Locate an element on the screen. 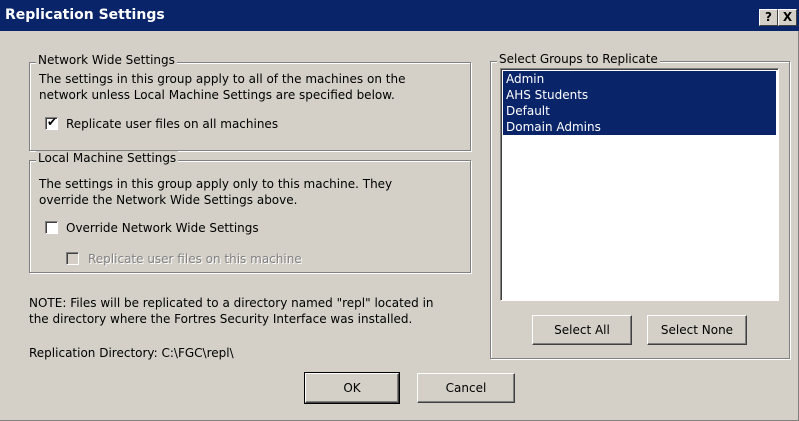 This screenshot has width=799, height=421. list-item-ahs-students: AHS Students is located at coordinates (639, 95).